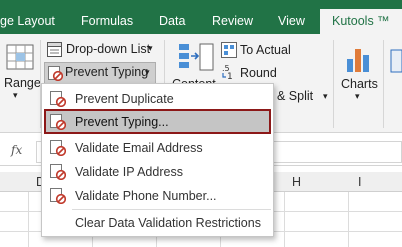 The height and width of the screenshot is (247, 402). I want to click on dropdown-list-label: Drop-down List, so click(108, 49).